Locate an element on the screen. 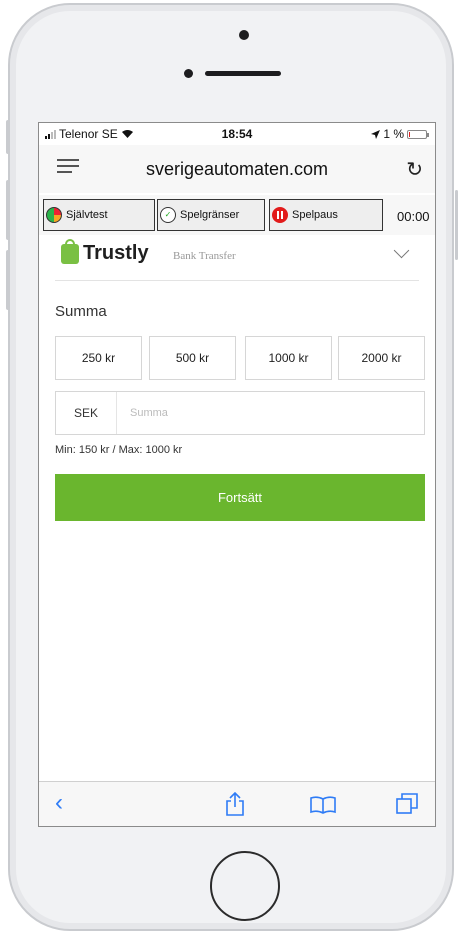 This screenshot has height=936, width=459. amount-preset-250: 250 kr is located at coordinates (98, 358).